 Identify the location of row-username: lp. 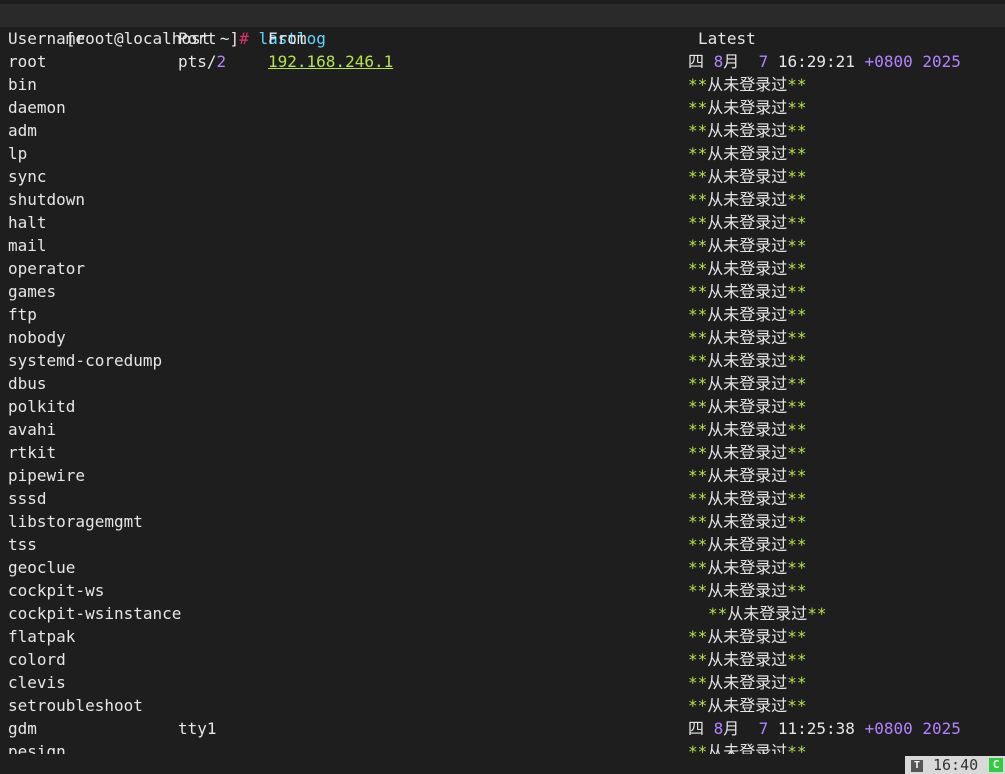
(18, 153).